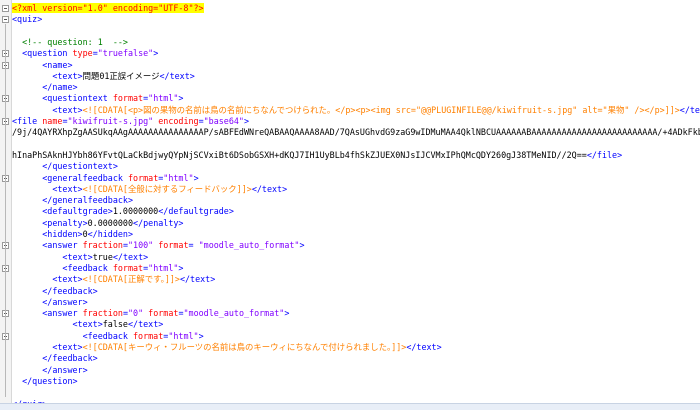  What do you see at coordinates (356, 211) in the screenshot?
I see `code-line: <defaultgrade>1.0000000</defaultgrade>` at bounding box center [356, 211].